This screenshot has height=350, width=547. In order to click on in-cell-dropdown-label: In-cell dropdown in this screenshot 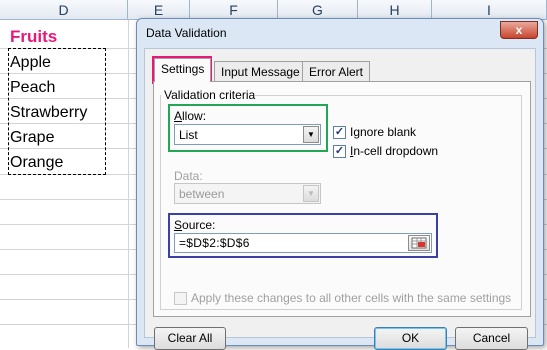, I will do `click(394, 151)`.